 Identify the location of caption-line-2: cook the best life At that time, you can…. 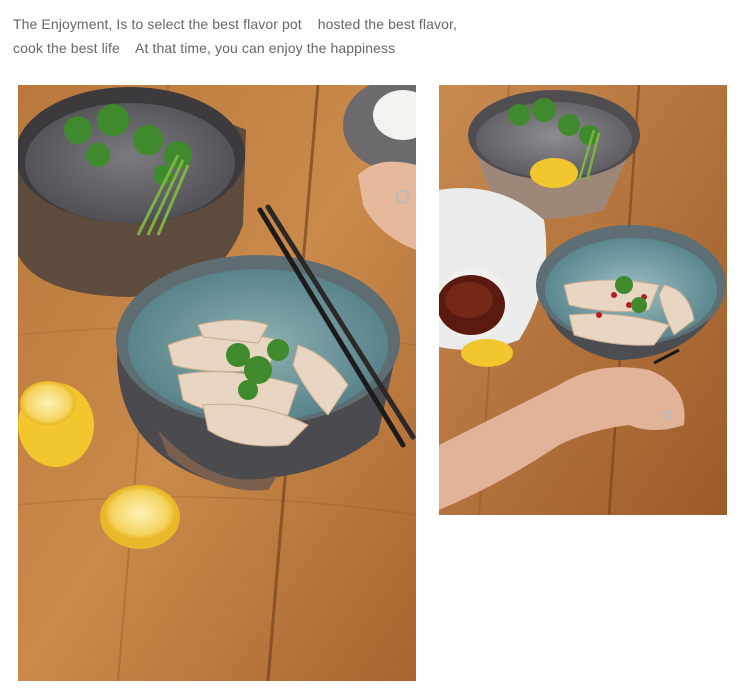
(204, 48).